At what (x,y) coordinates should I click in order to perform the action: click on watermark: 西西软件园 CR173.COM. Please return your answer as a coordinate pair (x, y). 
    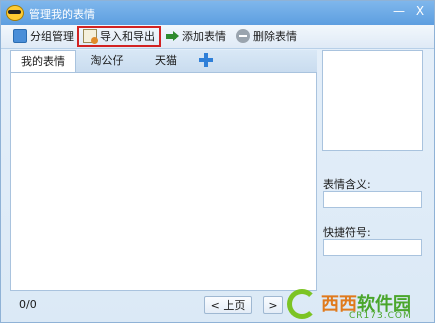
    Looking at the image, I should click on (360, 306).